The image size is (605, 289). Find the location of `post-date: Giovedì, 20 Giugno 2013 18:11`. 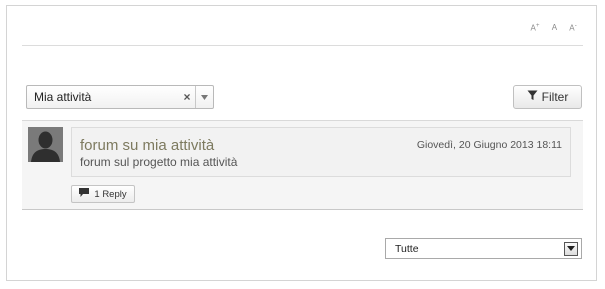

post-date: Giovedì, 20 Giugno 2013 18:11 is located at coordinates (489, 145).